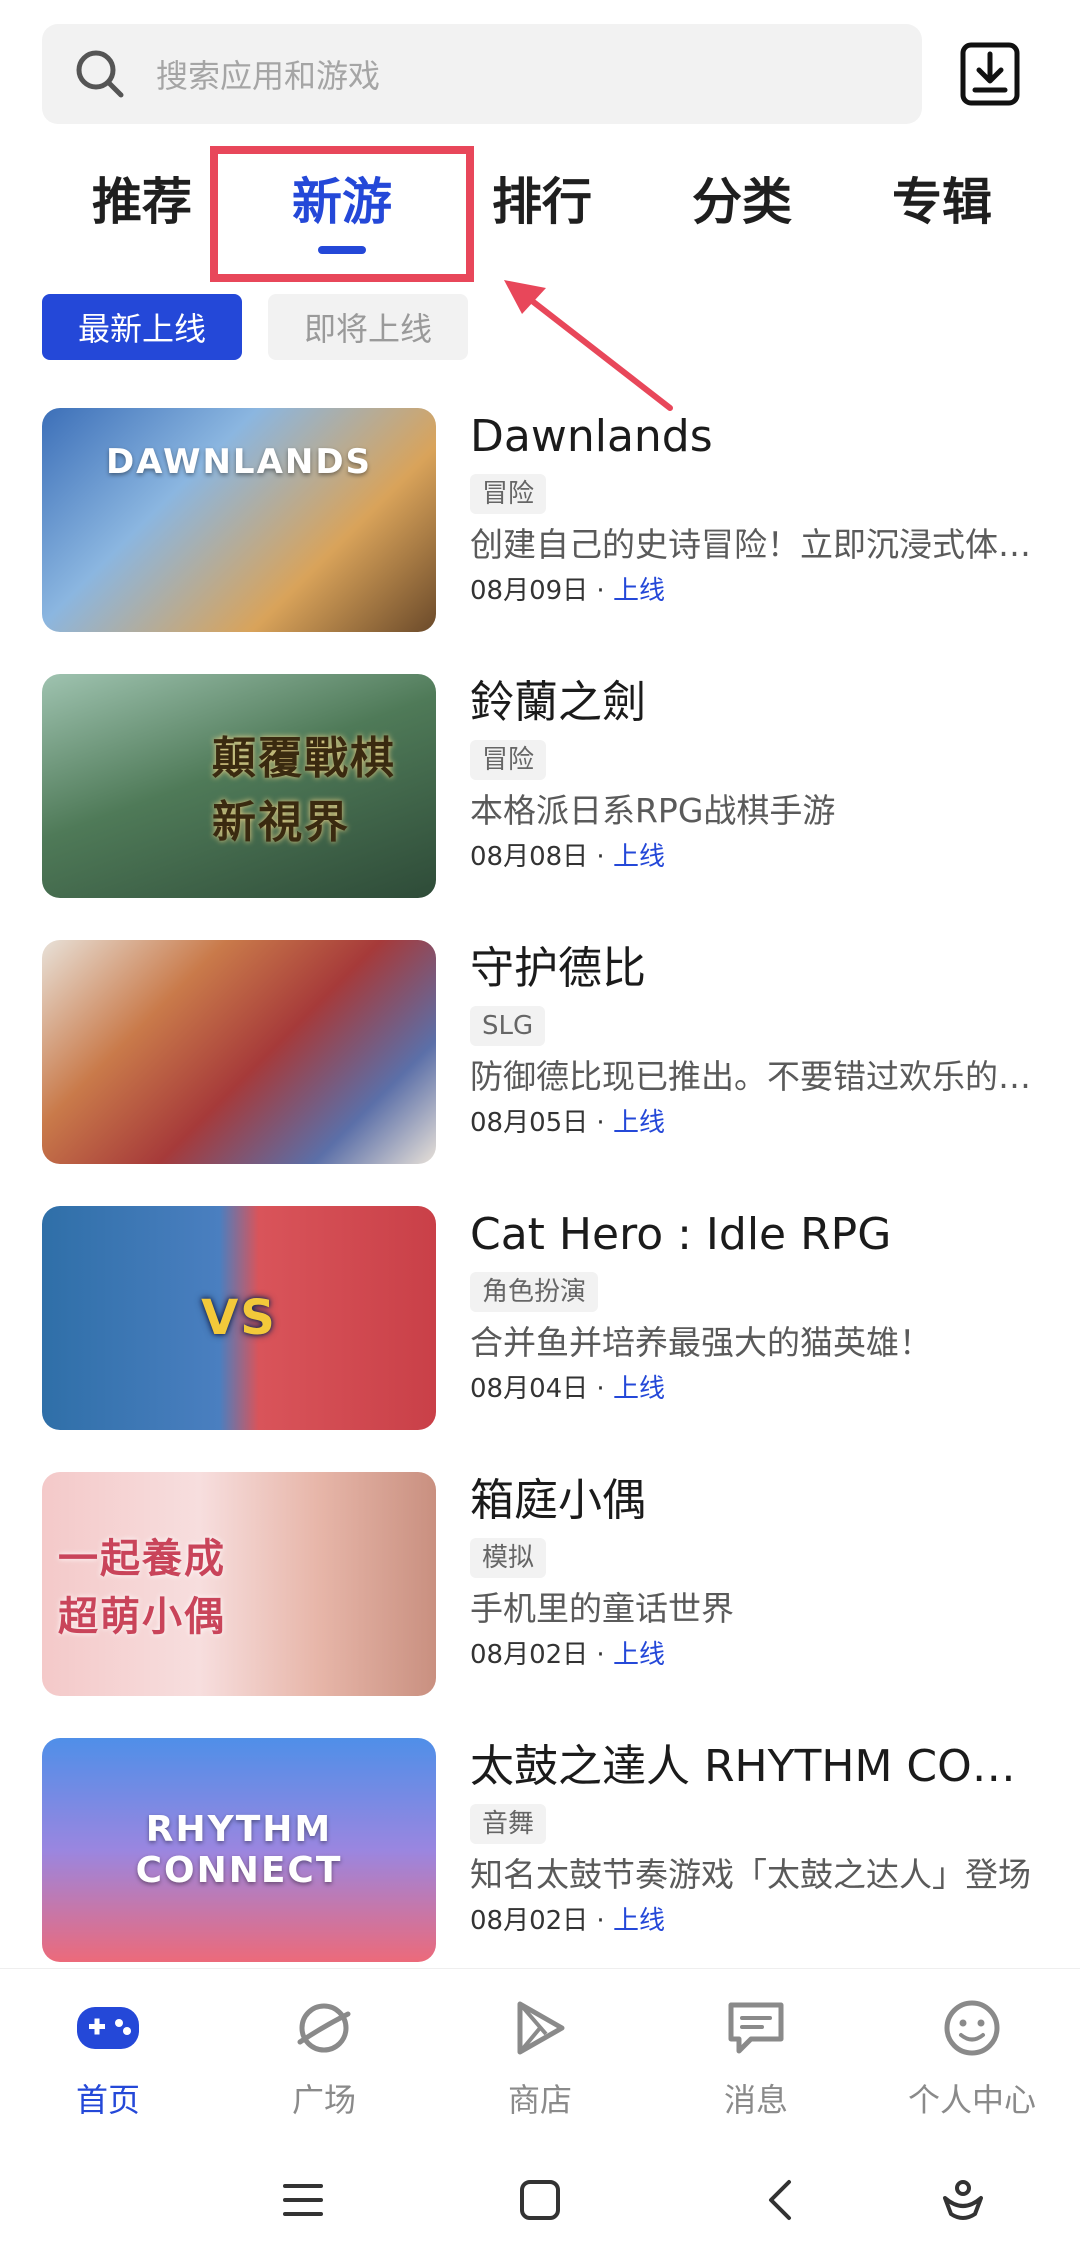  What do you see at coordinates (588, 345) in the screenshot?
I see `annotation-arrow` at bounding box center [588, 345].